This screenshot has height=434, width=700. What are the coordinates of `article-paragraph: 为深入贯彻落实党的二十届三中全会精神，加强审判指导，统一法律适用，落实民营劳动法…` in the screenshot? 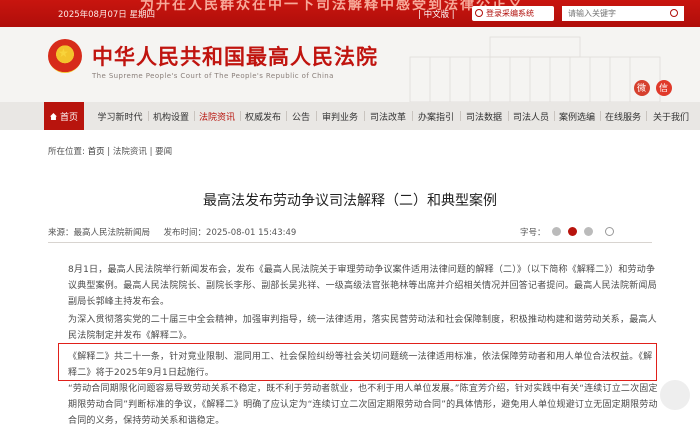 It's located at (362, 328).